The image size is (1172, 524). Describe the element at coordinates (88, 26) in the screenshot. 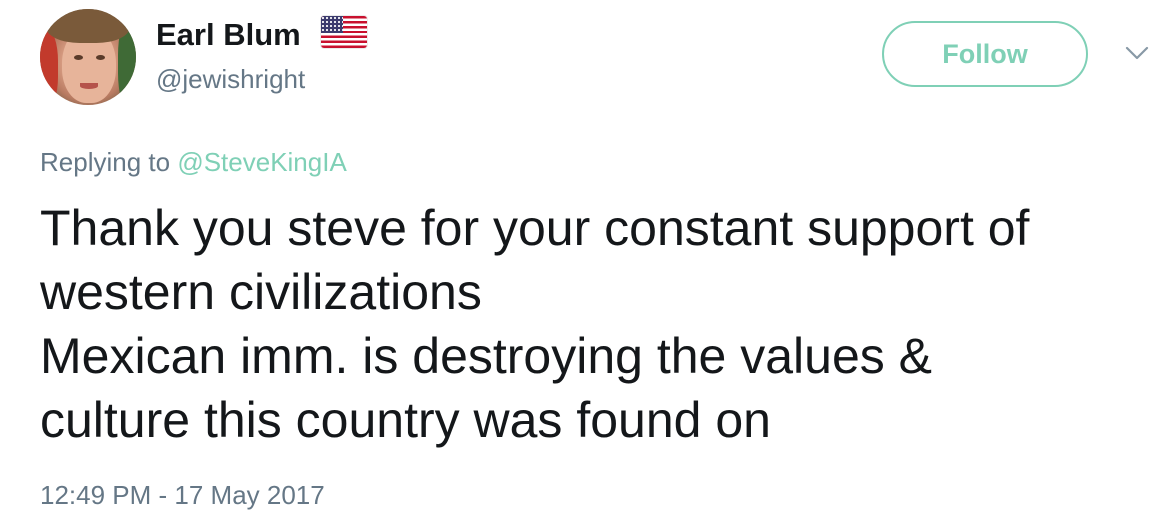

I see `avatar-hair` at that location.